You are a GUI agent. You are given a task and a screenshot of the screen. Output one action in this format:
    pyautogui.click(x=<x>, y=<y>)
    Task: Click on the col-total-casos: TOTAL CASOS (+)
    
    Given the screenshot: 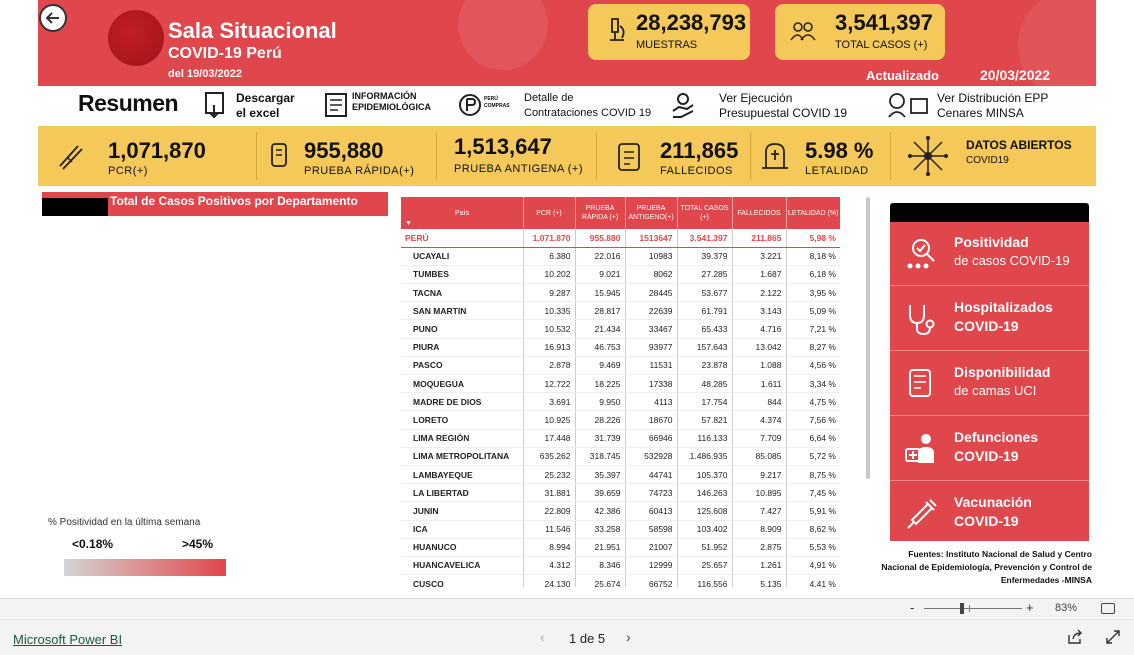 What is the action you would take?
    pyautogui.click(x=705, y=213)
    